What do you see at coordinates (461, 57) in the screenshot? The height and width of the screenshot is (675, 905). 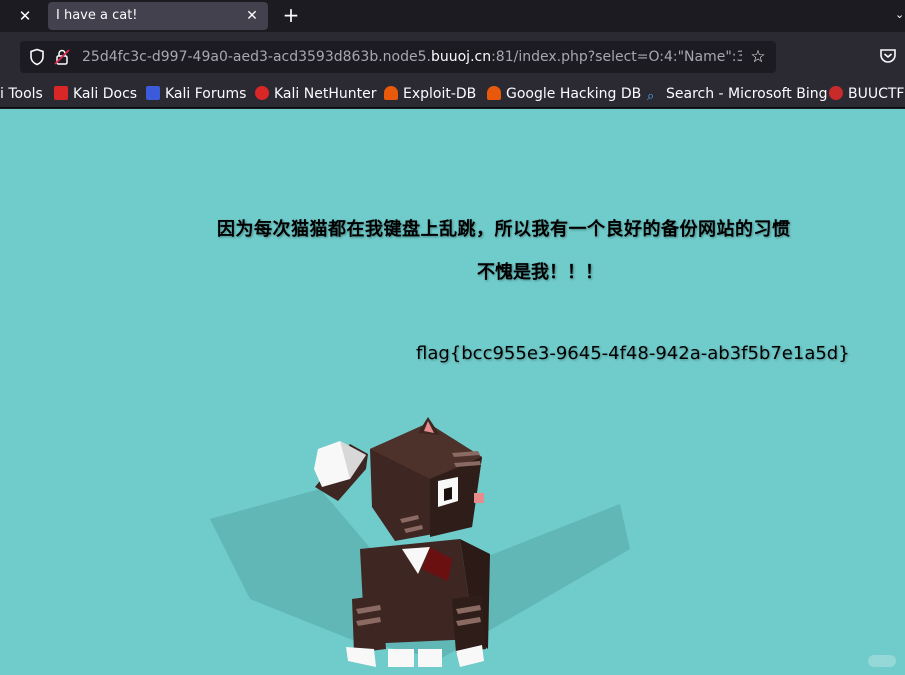 I see `url-host: buuoj.cn` at bounding box center [461, 57].